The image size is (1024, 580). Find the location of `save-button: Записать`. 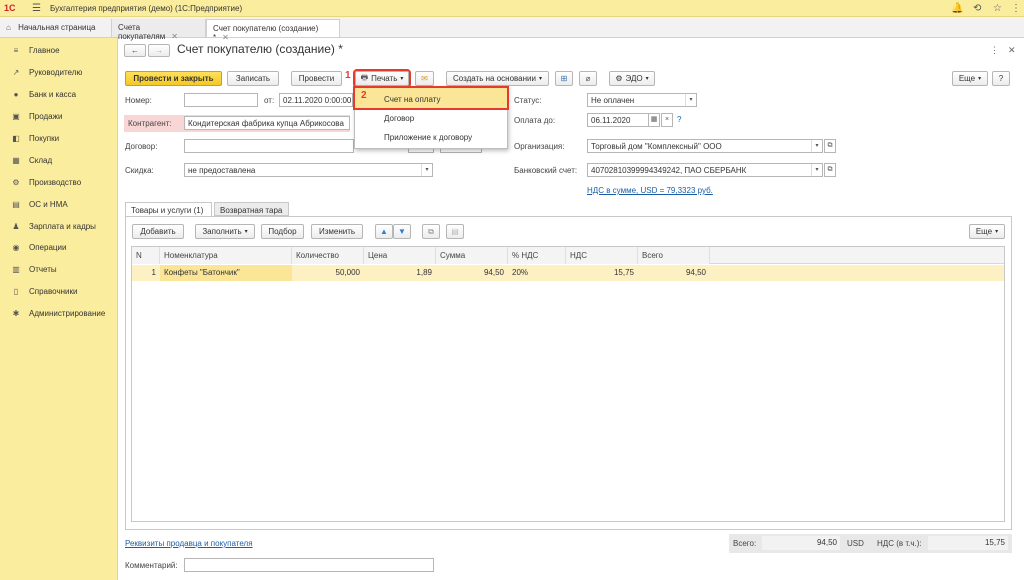

save-button: Записать is located at coordinates (253, 78).